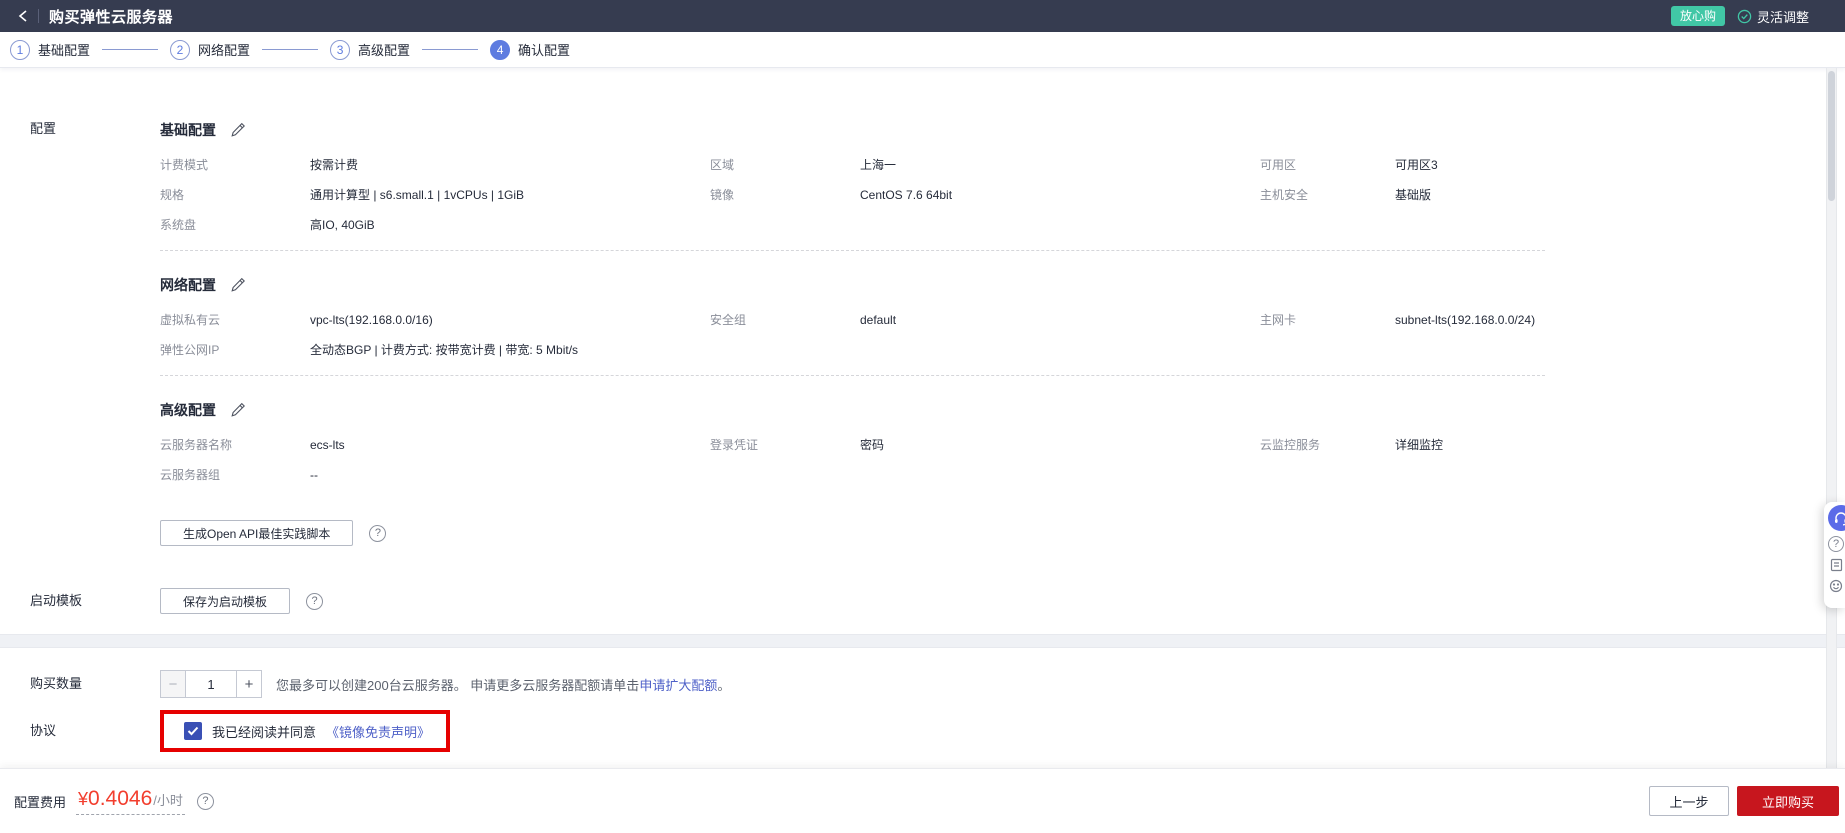 The image size is (1845, 833). Describe the element at coordinates (922, 50) in the screenshot. I see `wizard-step-bar: 1 基础配置 2 网络配置 3 高级配置 4 确认配置` at that location.